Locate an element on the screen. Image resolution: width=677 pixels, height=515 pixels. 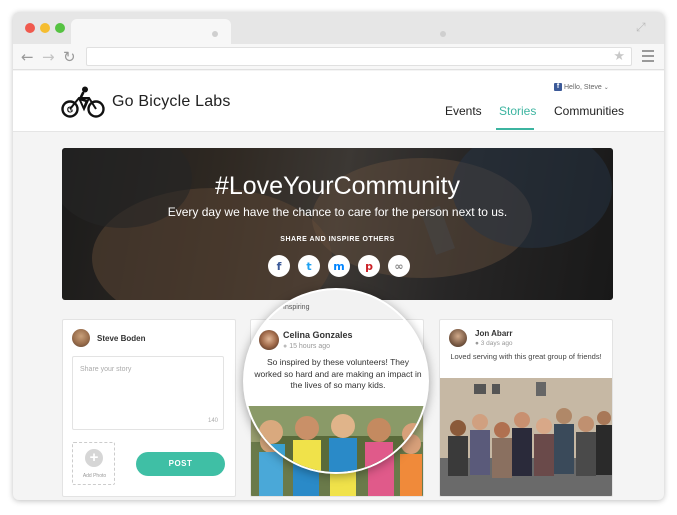
arrow-left-icon: ← is located at coordinates (27, 57).